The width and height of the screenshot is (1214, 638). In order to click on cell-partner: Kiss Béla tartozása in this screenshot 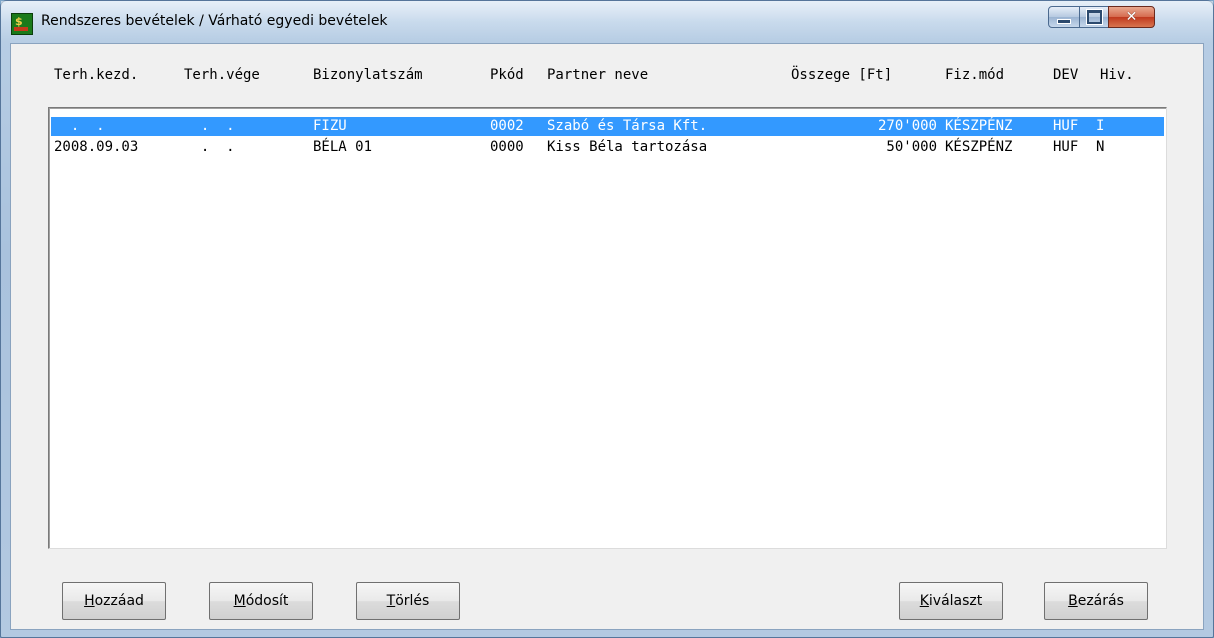, I will do `click(627, 147)`.